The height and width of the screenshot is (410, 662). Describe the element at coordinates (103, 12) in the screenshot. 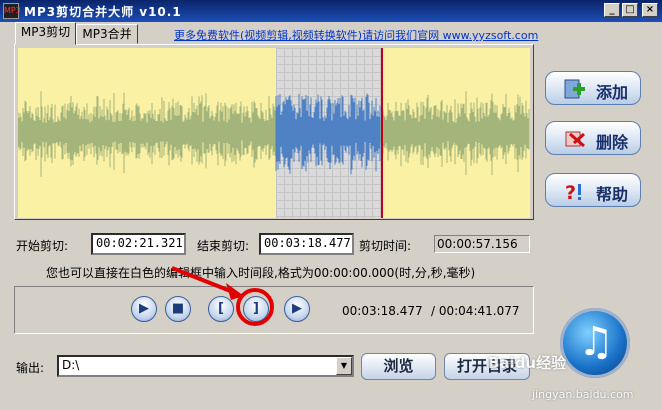

I see `window-title: MP3剪切合并大师 v10.1` at that location.